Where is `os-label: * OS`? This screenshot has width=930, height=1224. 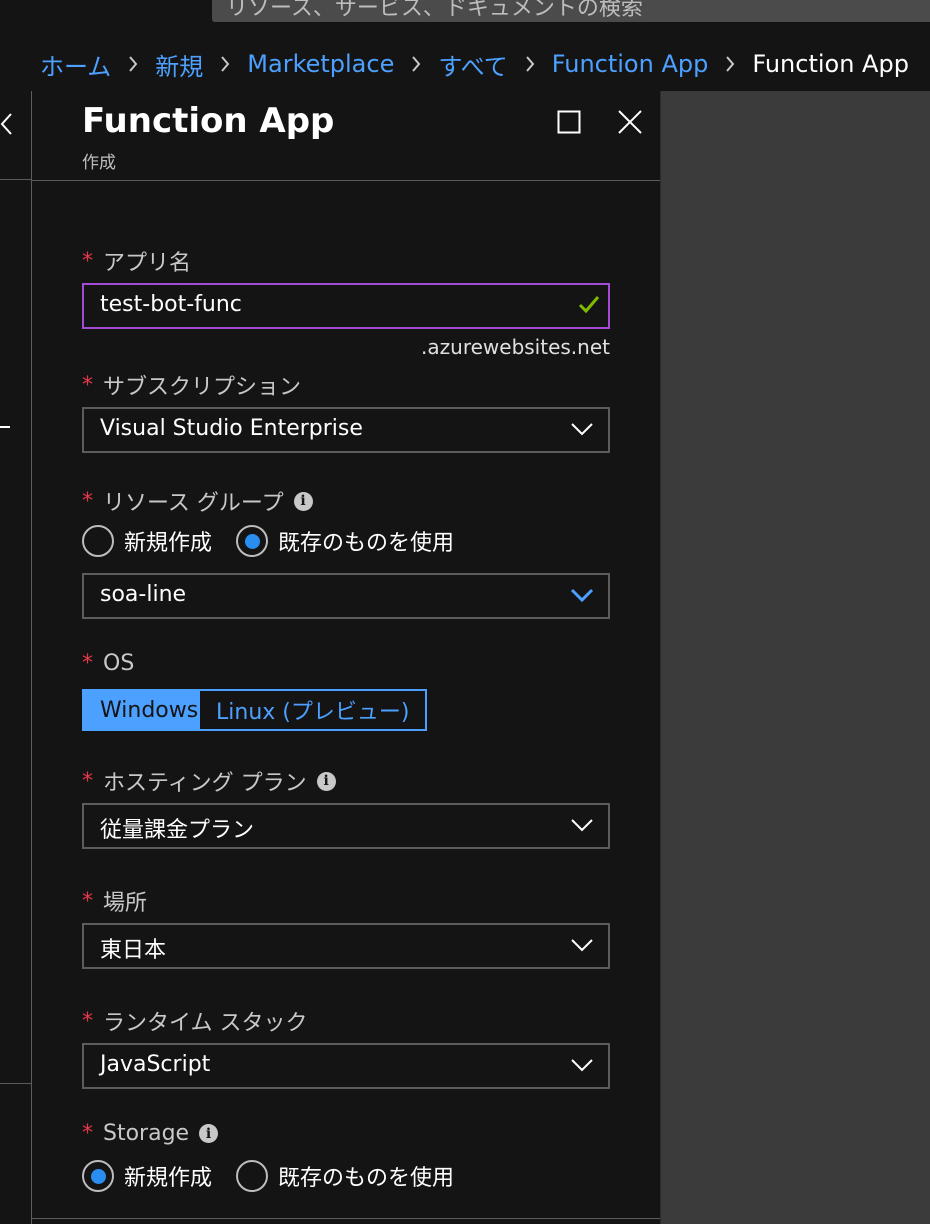 os-label: * OS is located at coordinates (108, 663).